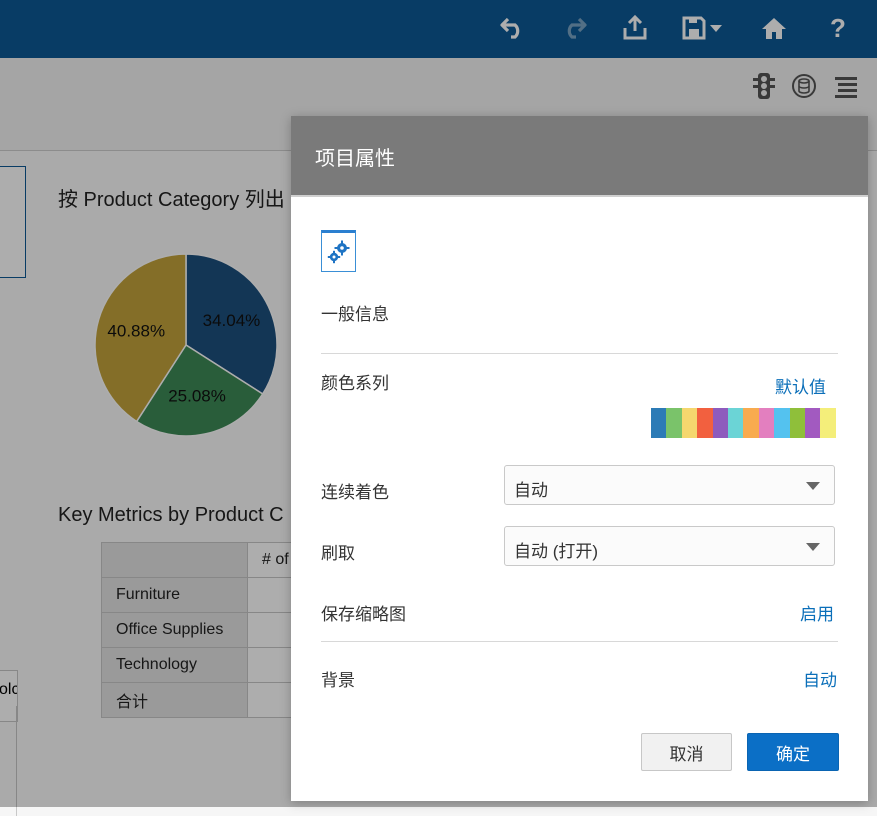 Image resolution: width=877 pixels, height=816 pixels. What do you see at coordinates (686, 752) in the screenshot?
I see `cancel-button: 取消` at bounding box center [686, 752].